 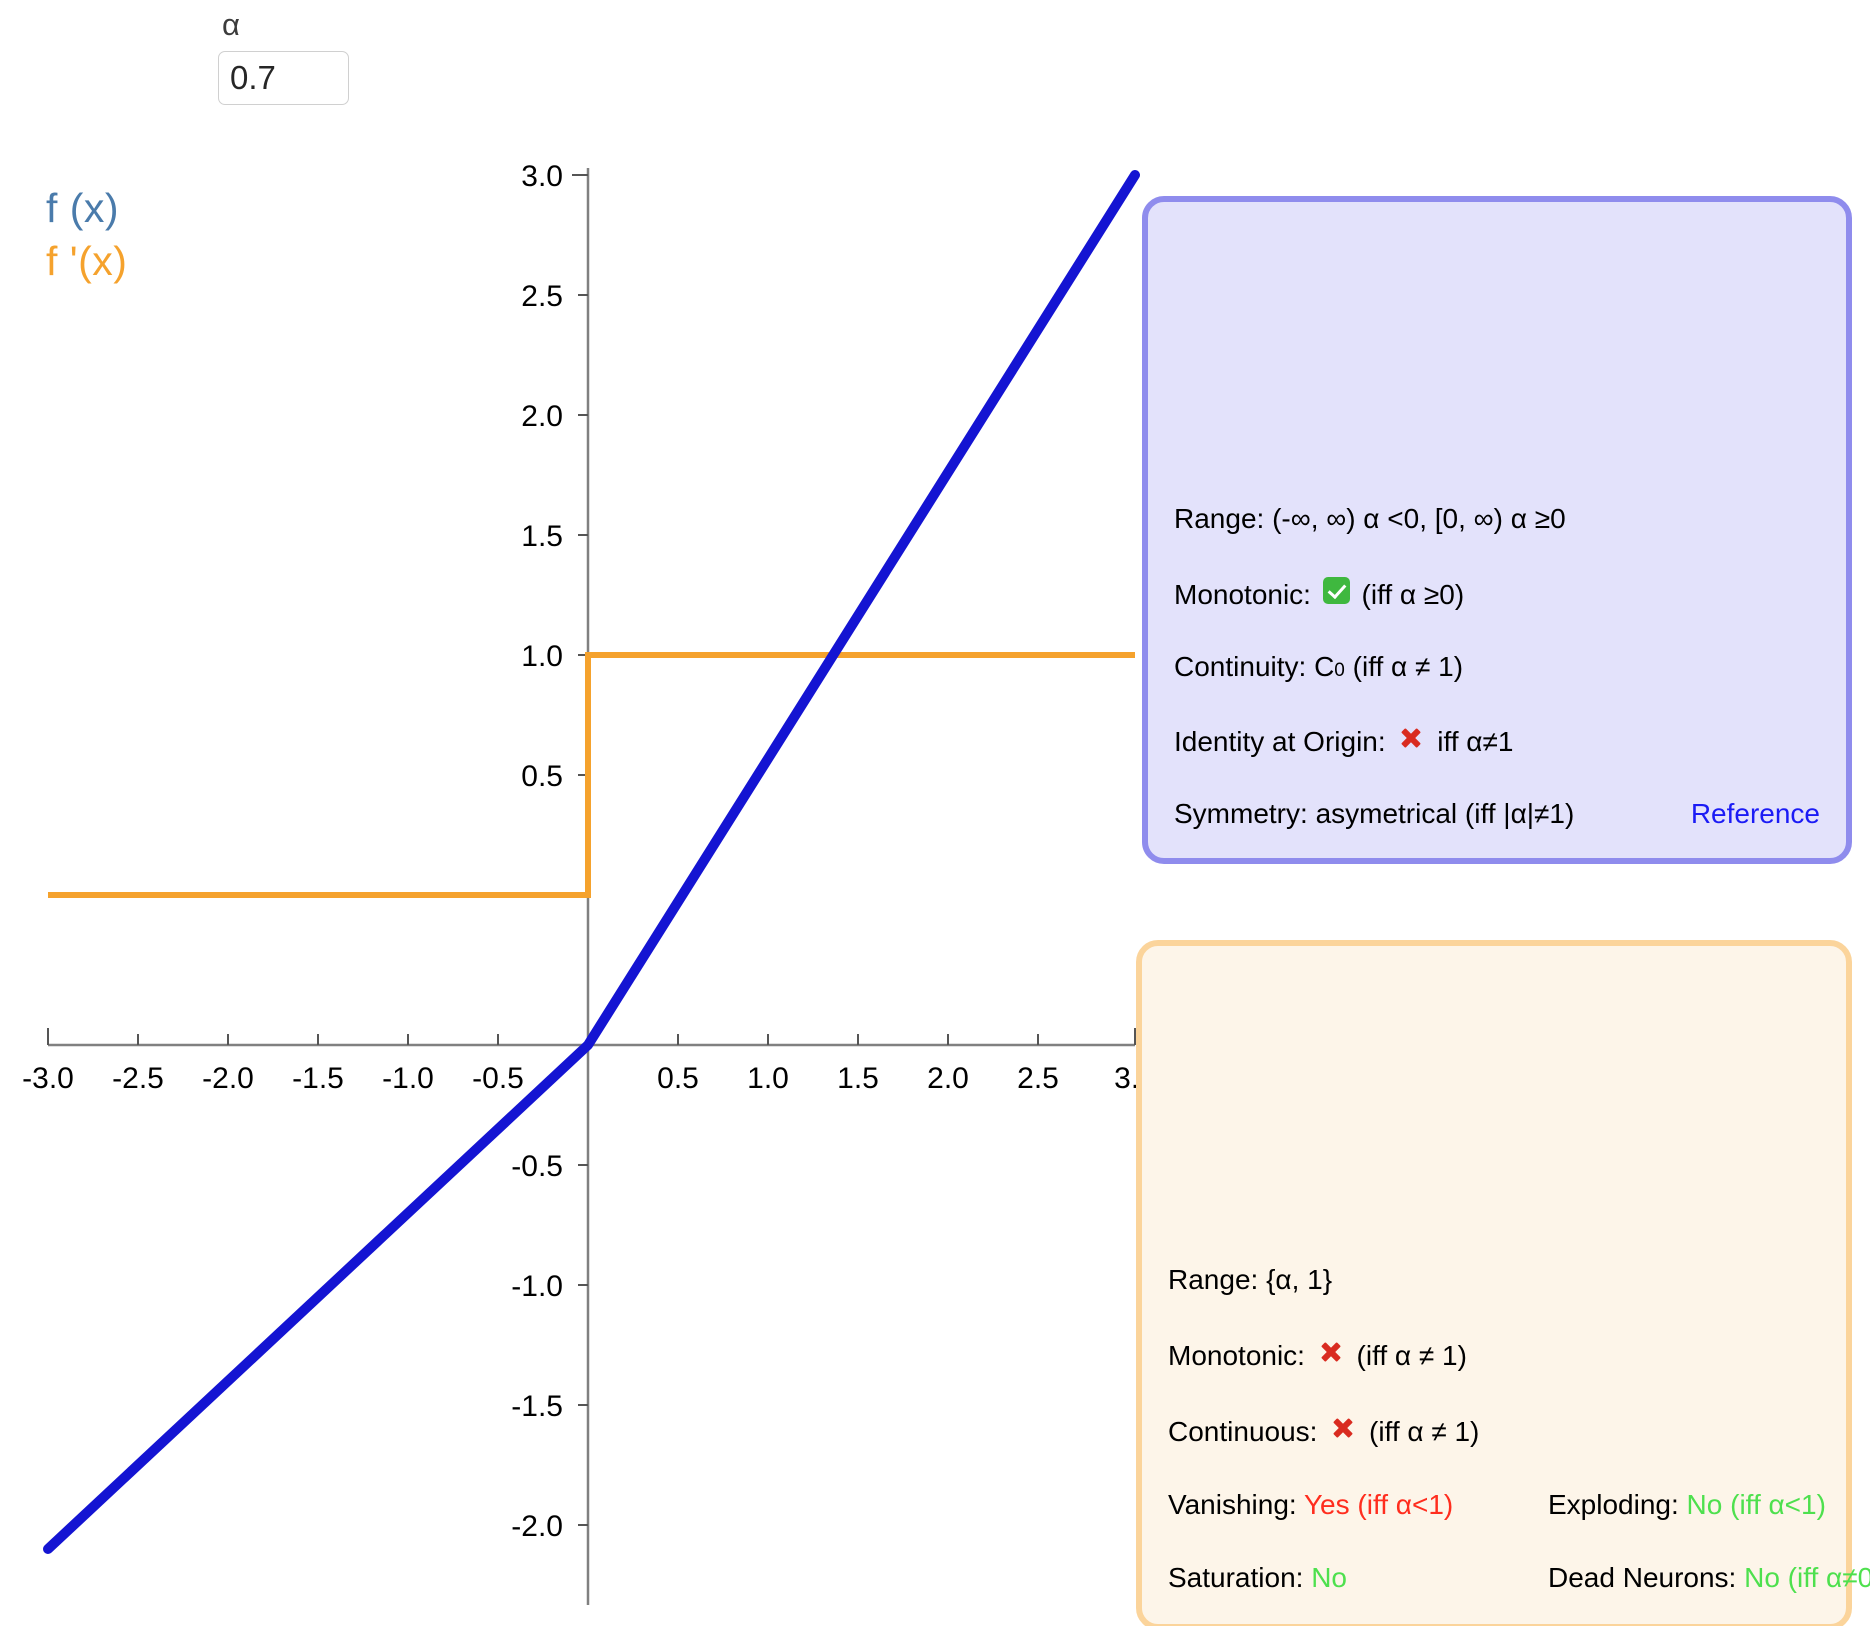 What do you see at coordinates (1646, 1577) in the screenshot?
I see `dead-neurons-key: Dead Neurons:` at bounding box center [1646, 1577].